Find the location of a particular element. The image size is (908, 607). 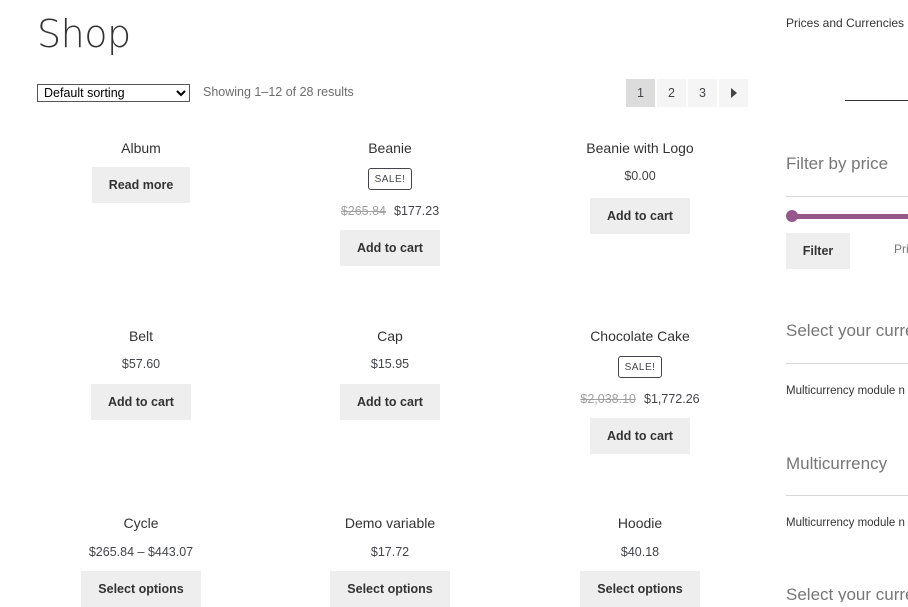

current-price: $1,772.26 is located at coordinates (672, 399).